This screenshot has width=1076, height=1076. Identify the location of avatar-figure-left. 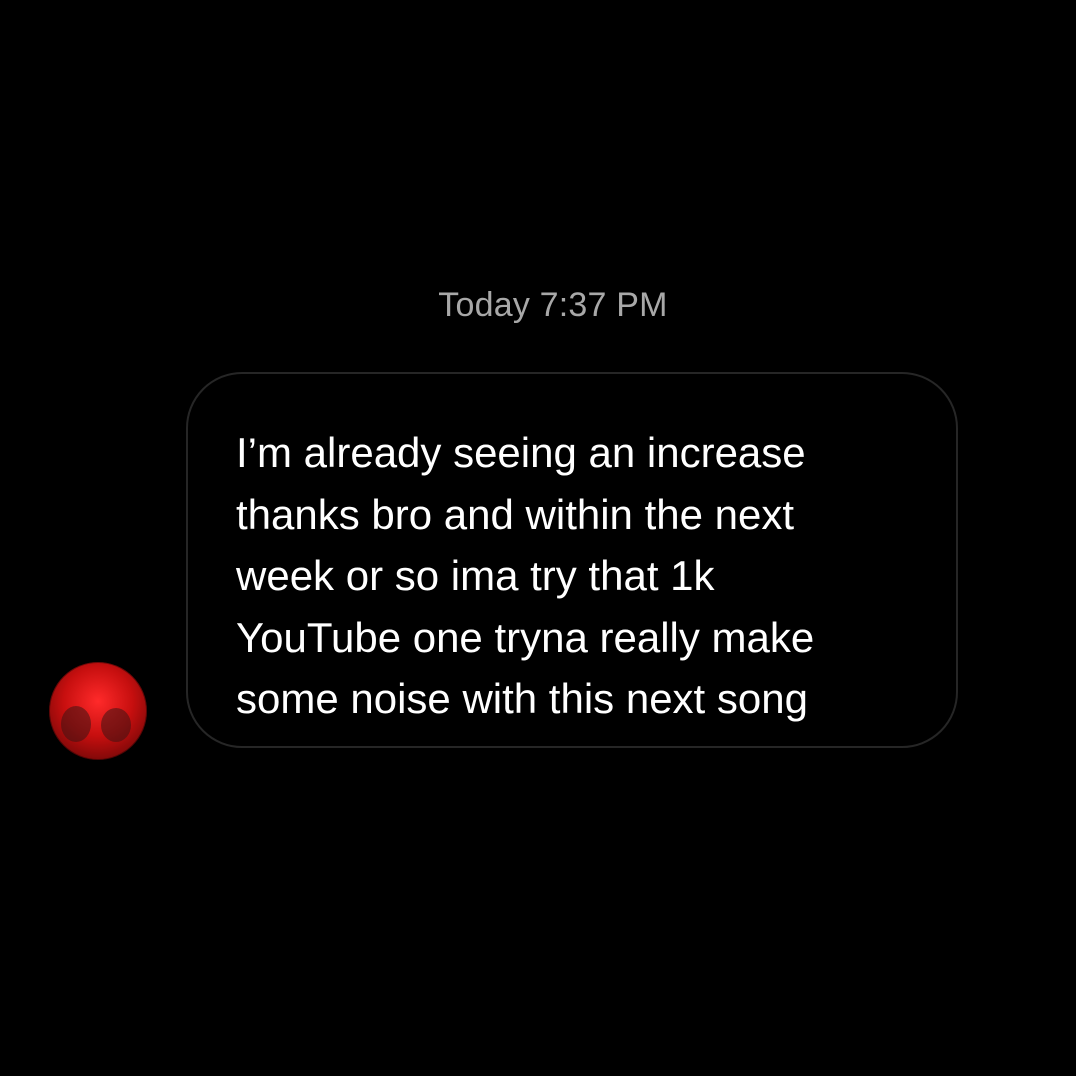
(76, 724).